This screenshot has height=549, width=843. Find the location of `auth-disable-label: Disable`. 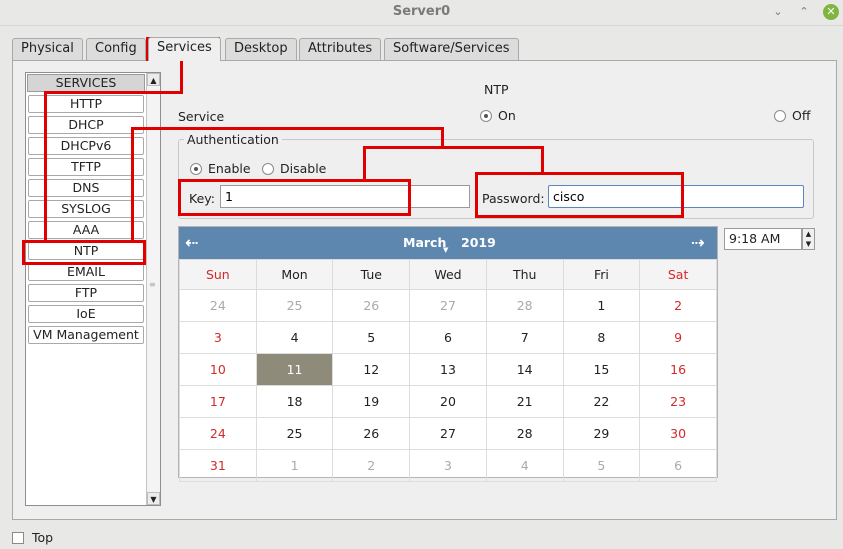

auth-disable-label: Disable is located at coordinates (303, 168).